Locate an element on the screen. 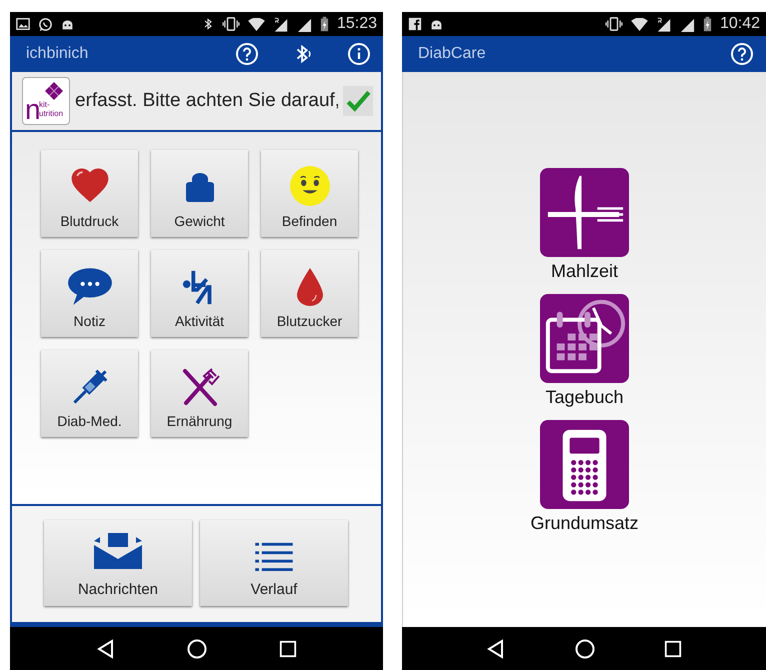  app-title: ichbinich is located at coordinates (58, 54).